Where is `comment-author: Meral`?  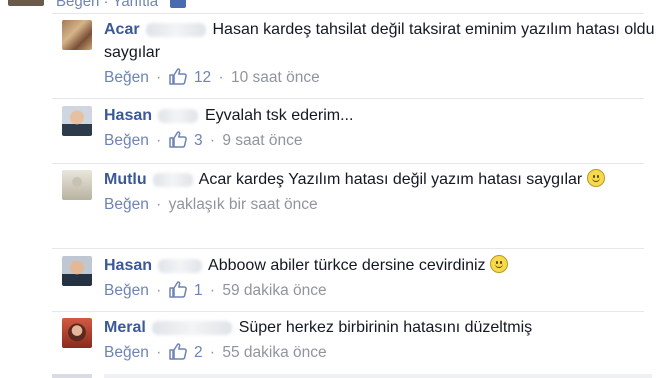 comment-author: Meral is located at coordinates (125, 327).